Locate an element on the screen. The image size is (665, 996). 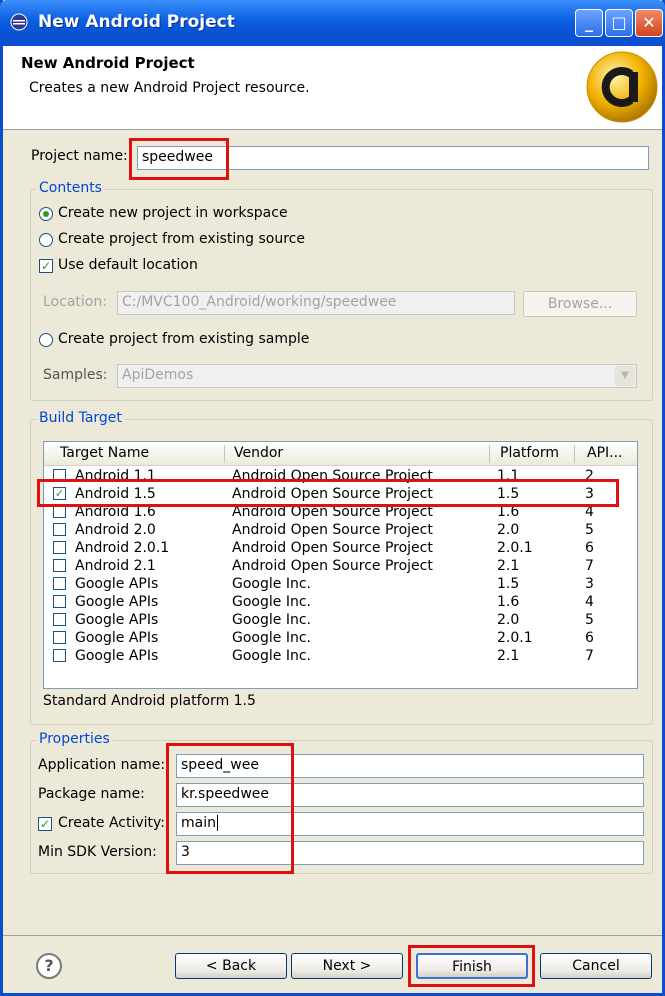
cell-name: Android 2.1 is located at coordinates (115, 566).